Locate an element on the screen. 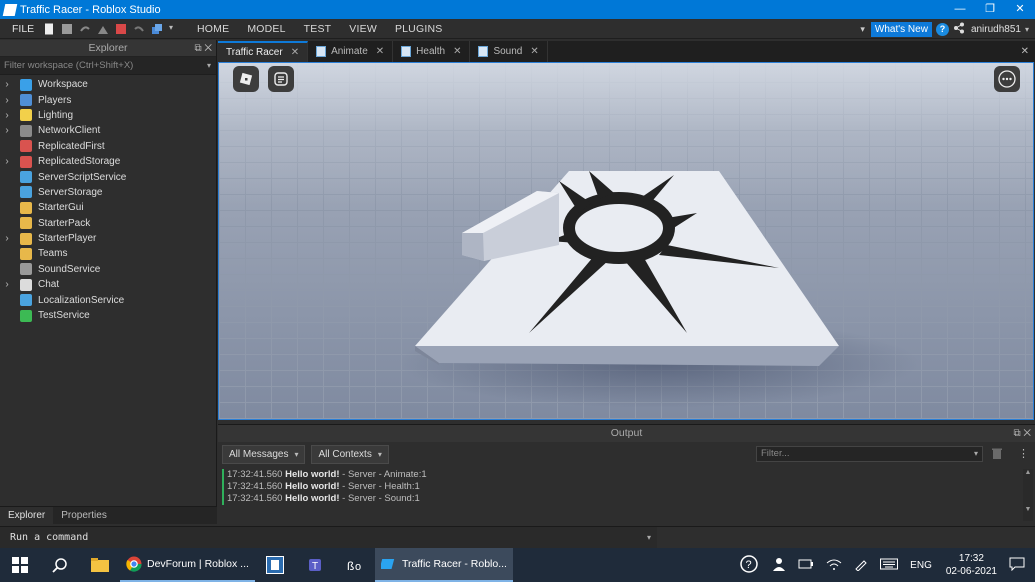  explorer-item: StarterGui is located at coordinates (108, 207).